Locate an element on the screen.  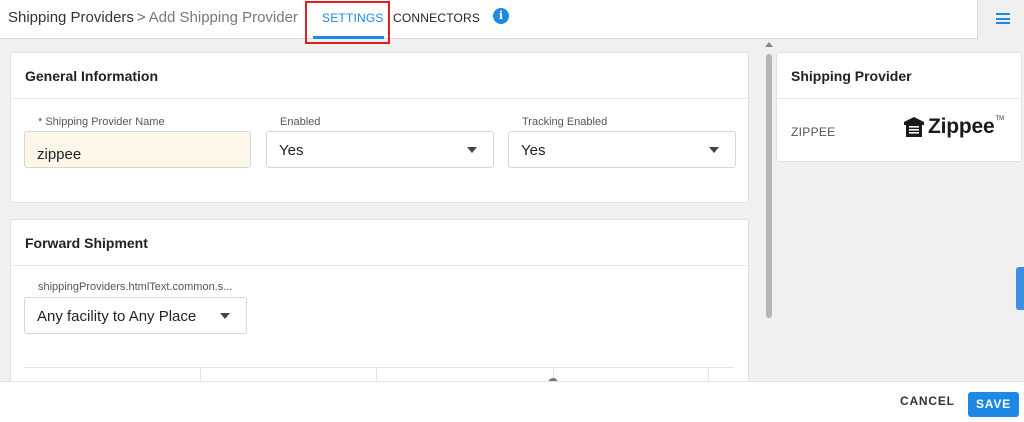
tab-settings-underline is located at coordinates (348, 37).